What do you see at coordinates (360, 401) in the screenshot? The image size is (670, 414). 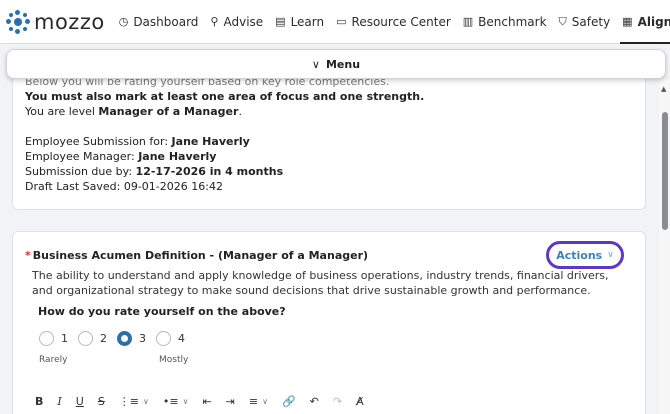 I see `clear-format-button: A̸` at bounding box center [360, 401].